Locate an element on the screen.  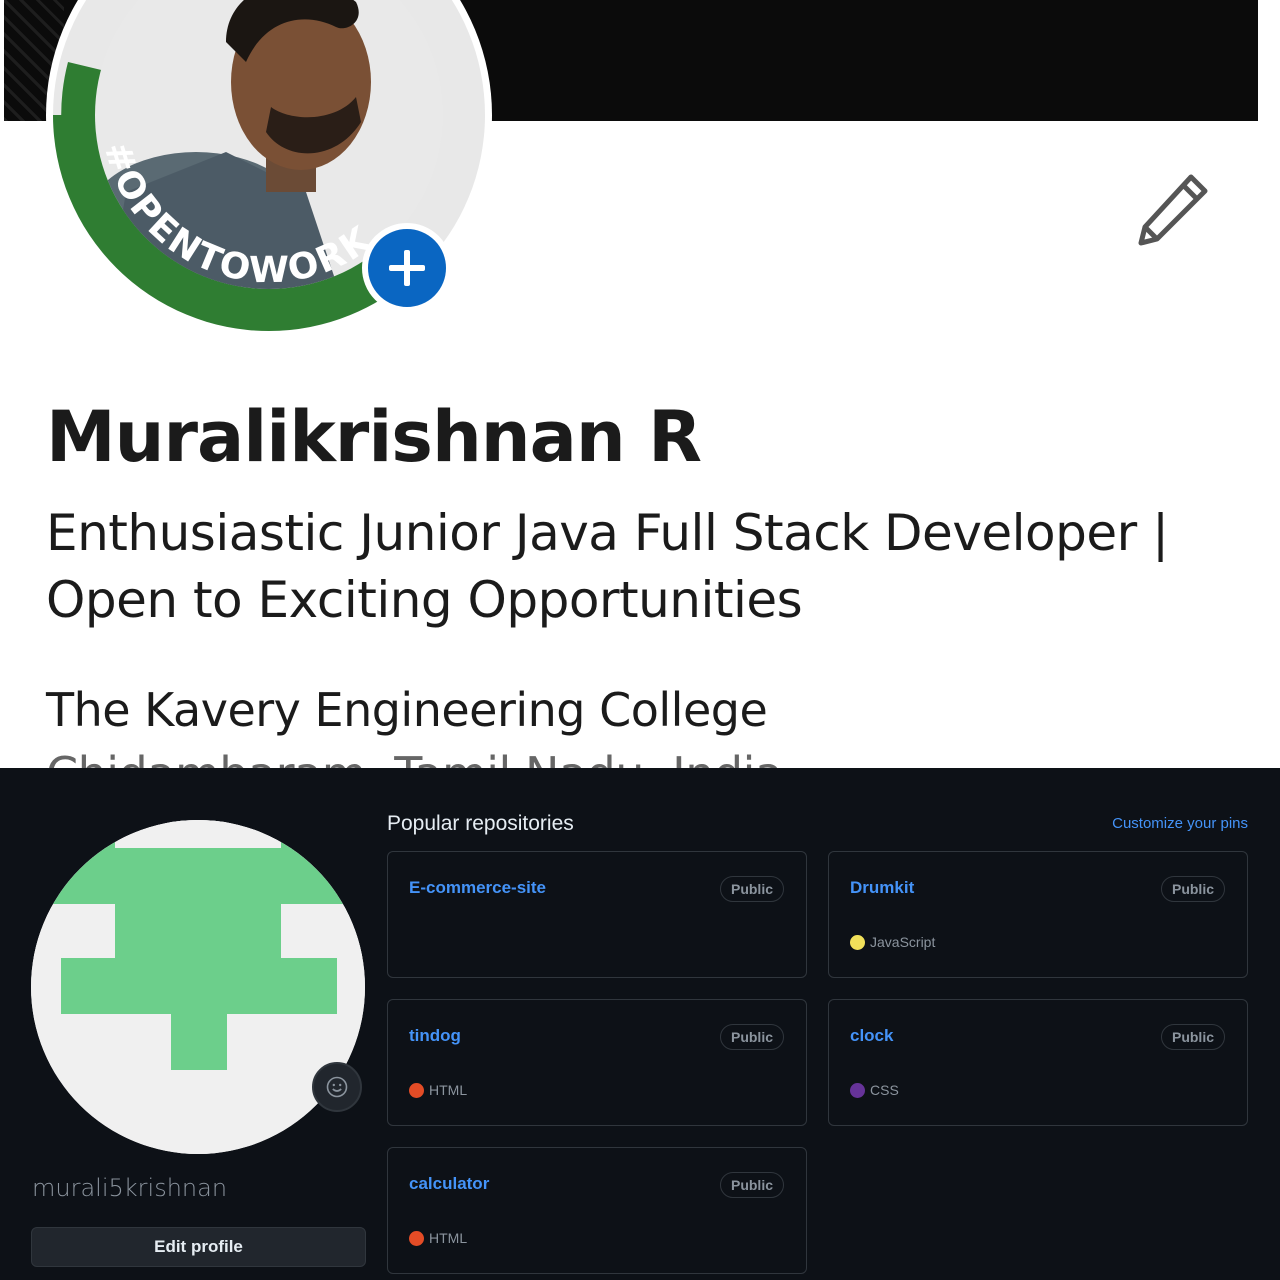
repo-card: clock Public CSS is located at coordinates (1038, 1062).